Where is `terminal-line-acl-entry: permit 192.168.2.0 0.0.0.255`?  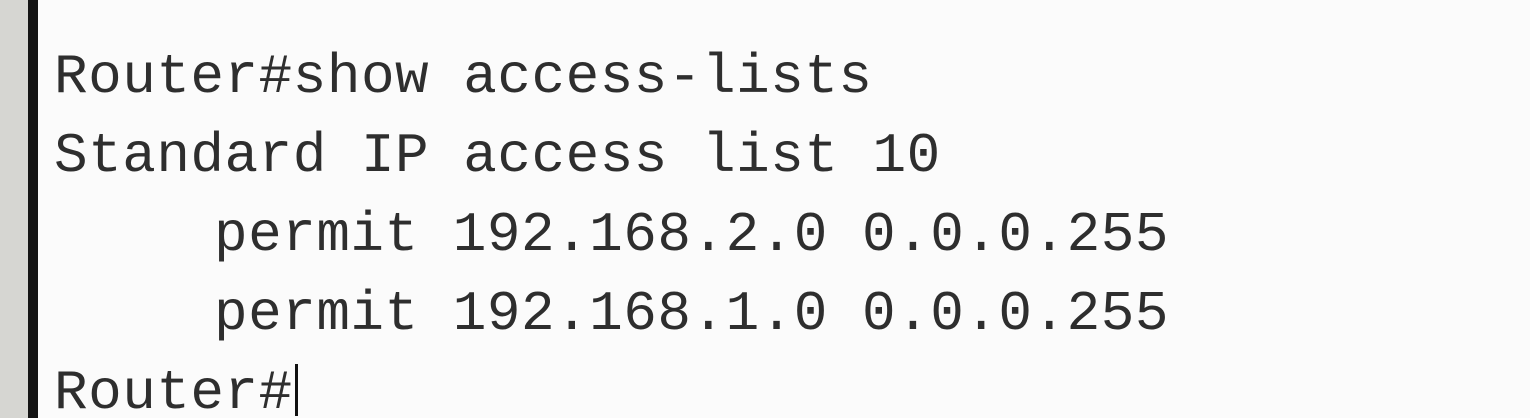
terminal-line-acl-entry: permit 192.168.2.0 0.0.0.255 is located at coordinates (691, 235).